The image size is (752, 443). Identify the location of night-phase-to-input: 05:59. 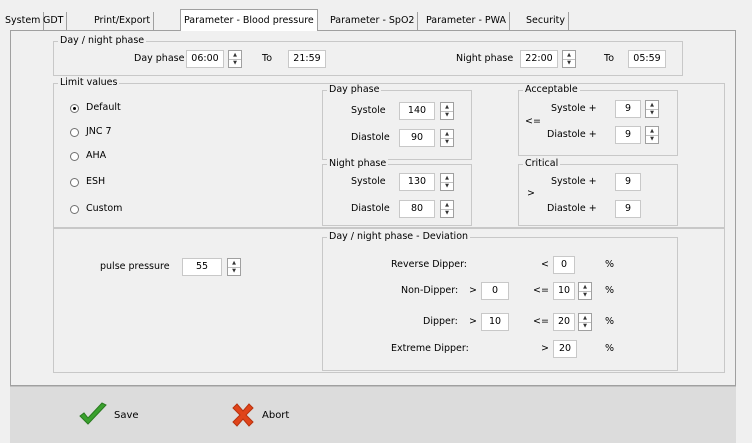
(647, 59).